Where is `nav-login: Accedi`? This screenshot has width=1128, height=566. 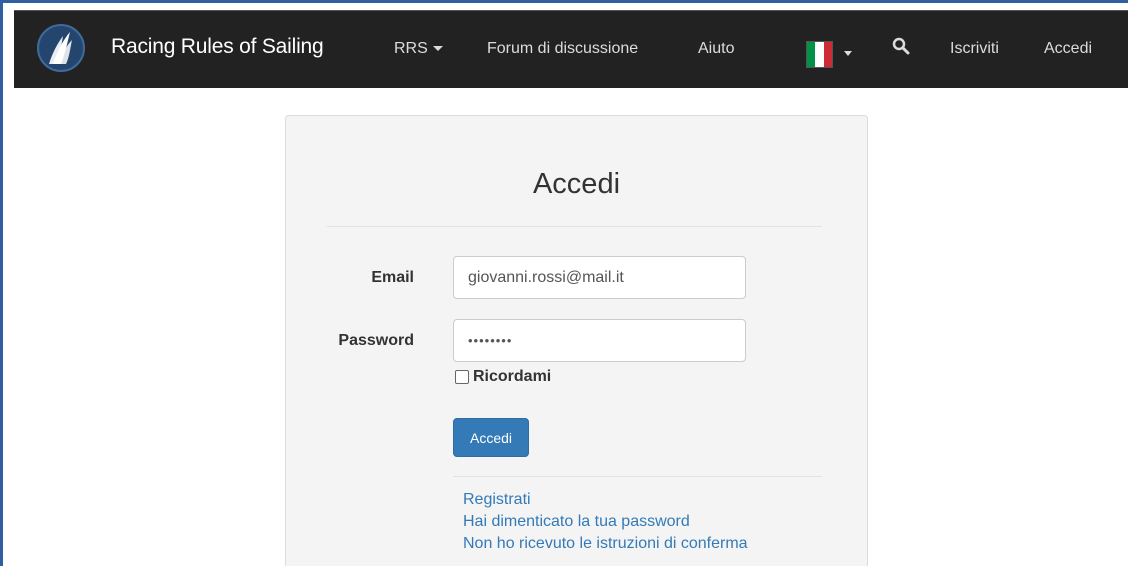
nav-login: Accedi is located at coordinates (1068, 49).